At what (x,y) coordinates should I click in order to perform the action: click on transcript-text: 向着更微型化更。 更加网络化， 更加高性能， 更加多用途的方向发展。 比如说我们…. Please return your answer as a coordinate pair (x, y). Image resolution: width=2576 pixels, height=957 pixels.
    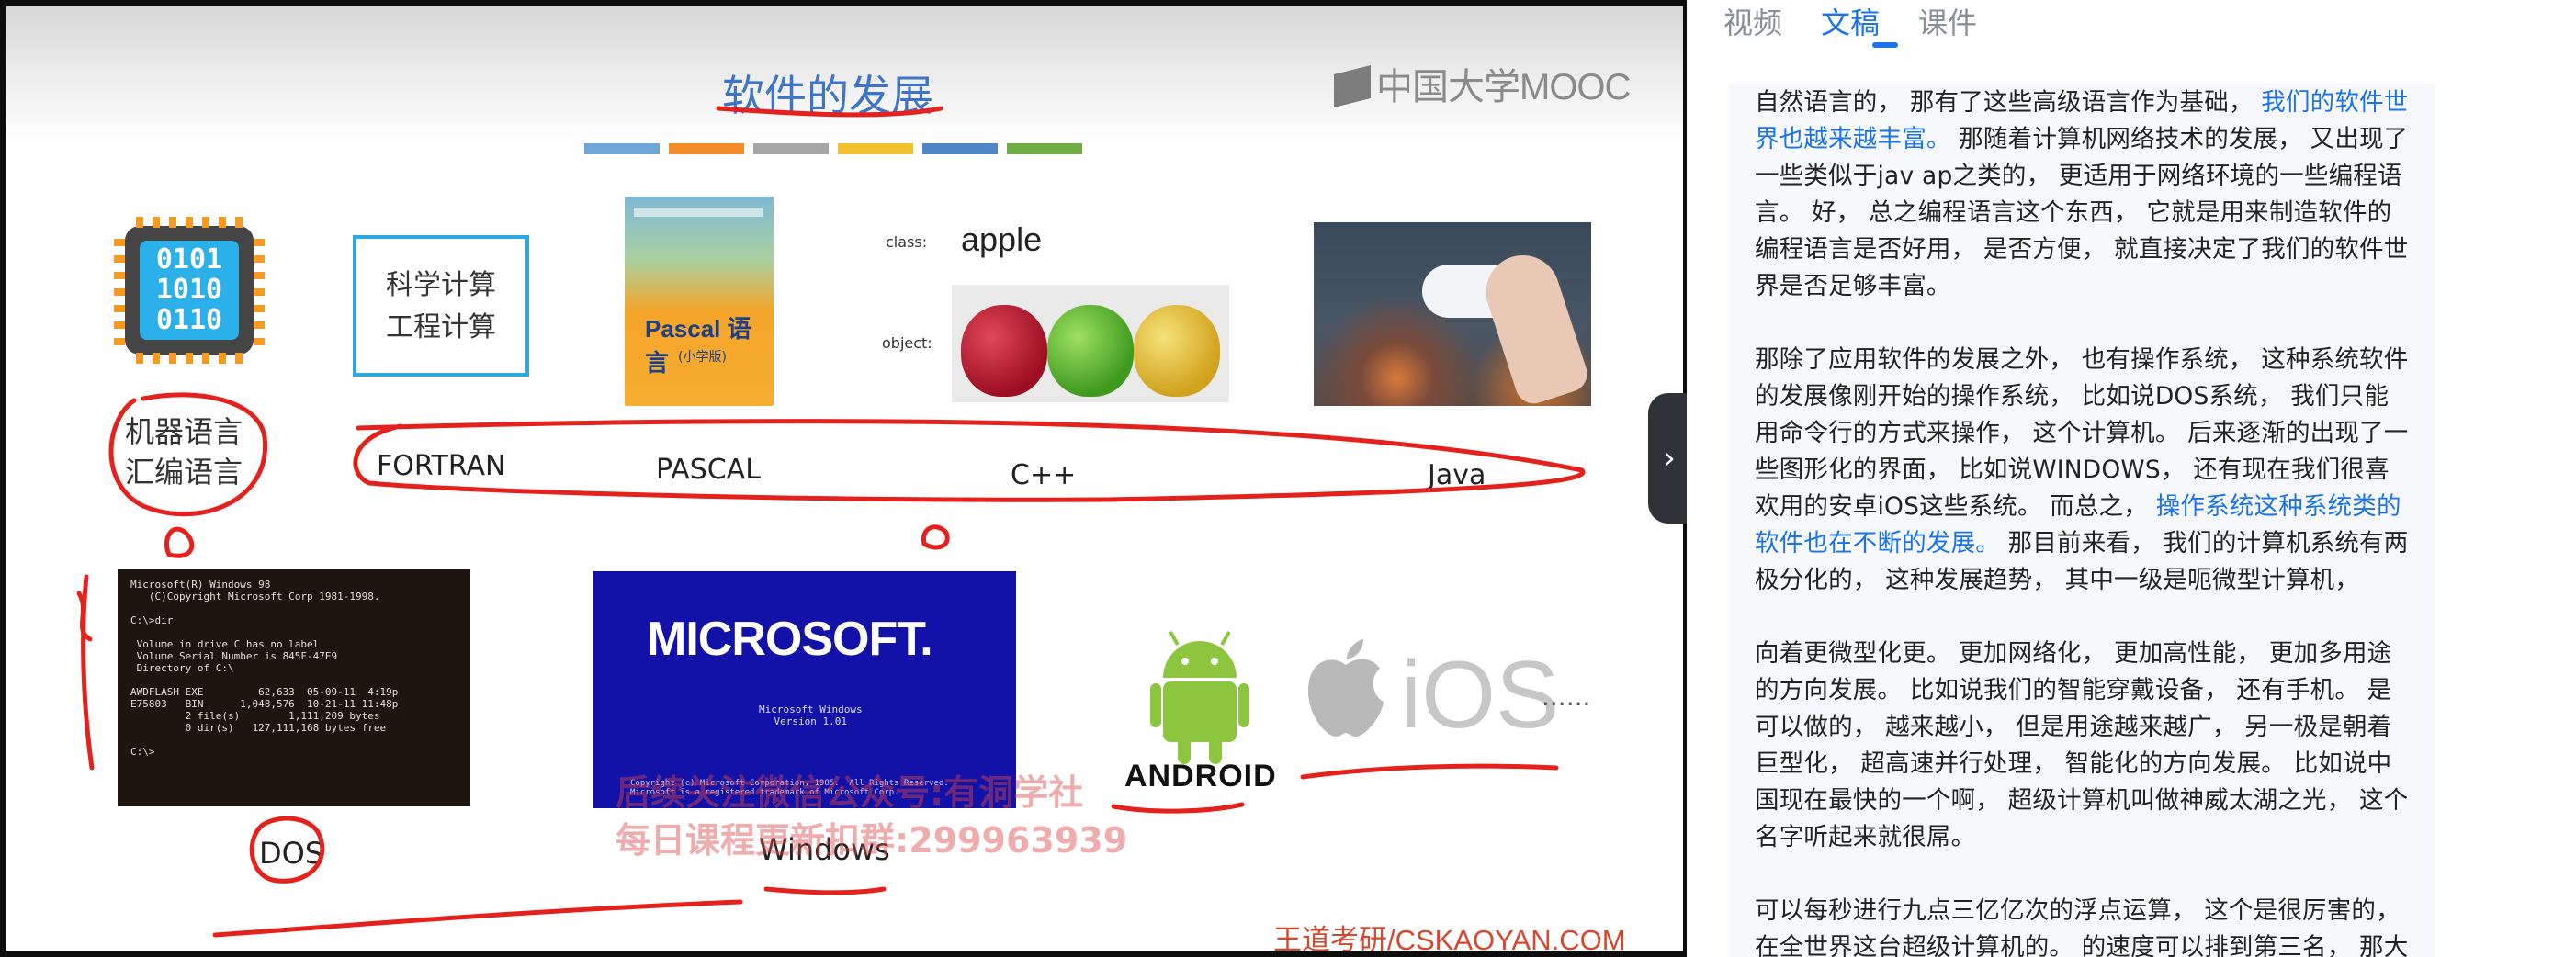
    Looking at the image, I should click on (2082, 745).